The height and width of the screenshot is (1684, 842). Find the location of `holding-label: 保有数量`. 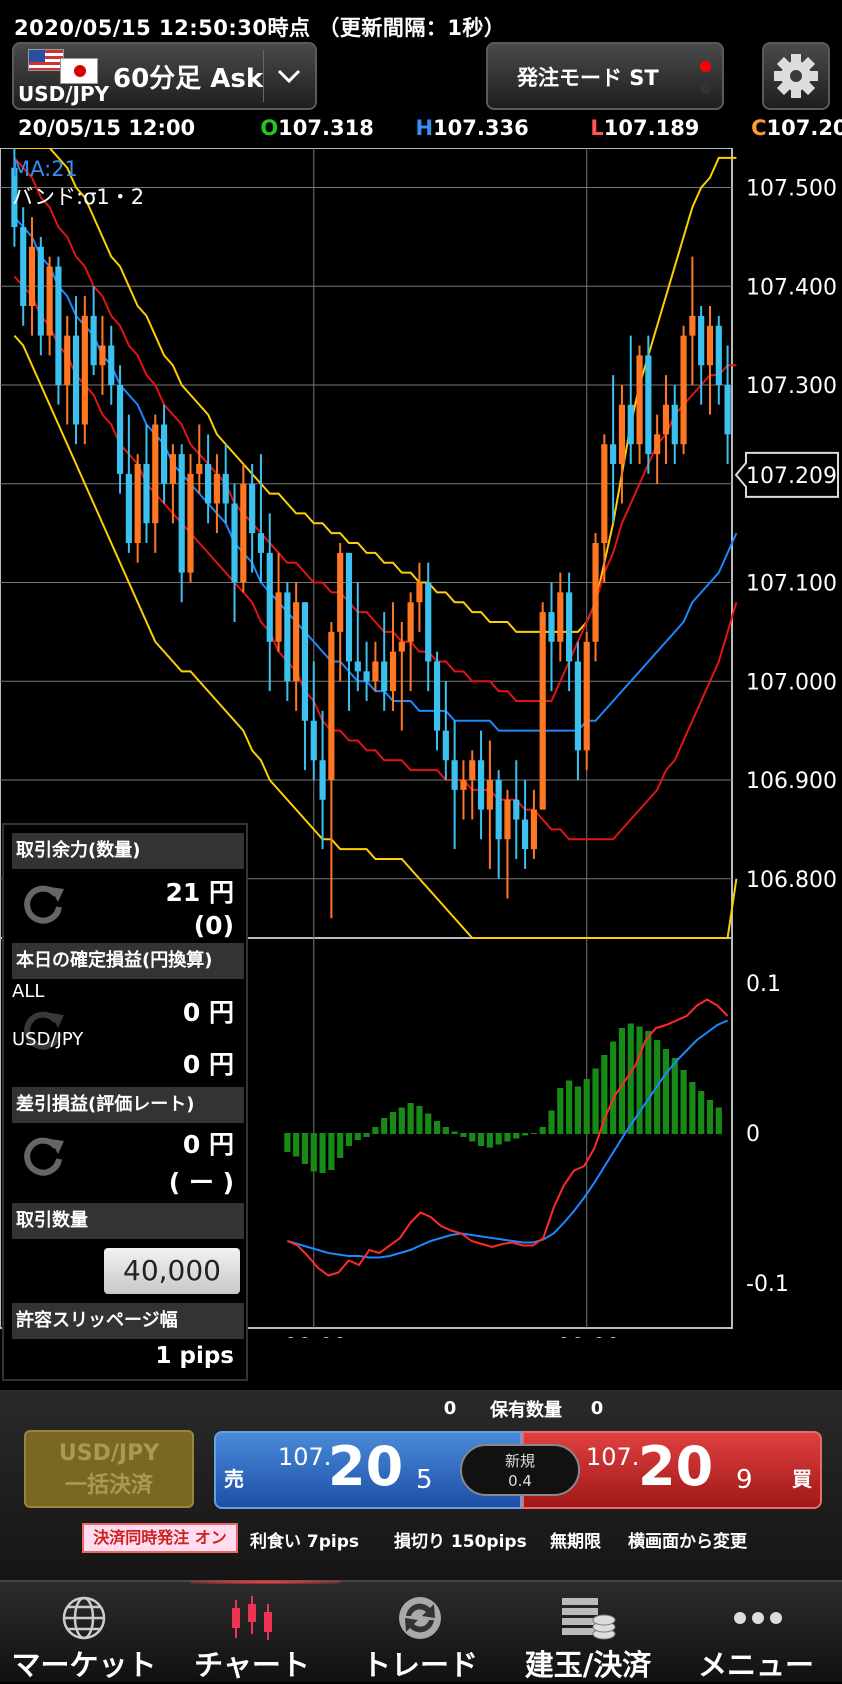

holding-label: 保有数量 is located at coordinates (526, 1409).